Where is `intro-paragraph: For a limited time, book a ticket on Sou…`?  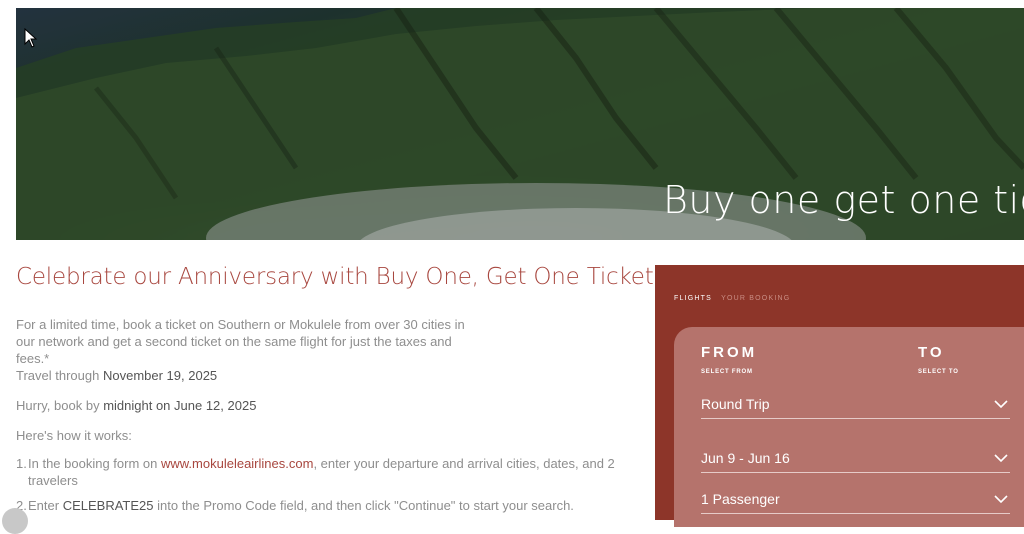
intro-paragraph: For a limited time, book a ticket on Sou… is located at coordinates (241, 350).